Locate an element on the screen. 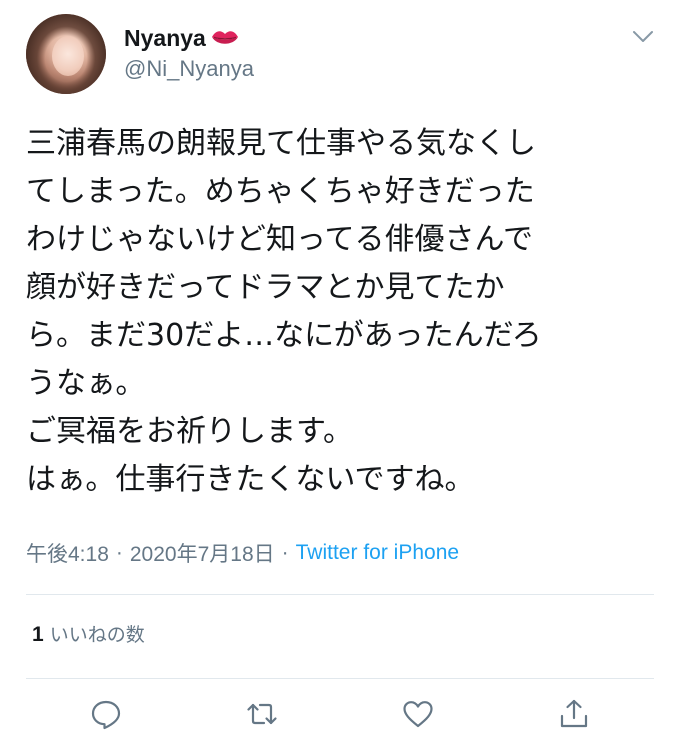 The height and width of the screenshot is (752, 680). retweet-icon is located at coordinates (262, 716).